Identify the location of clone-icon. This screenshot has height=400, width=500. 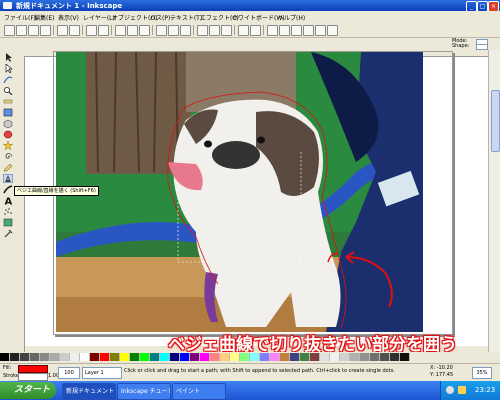
(214, 30).